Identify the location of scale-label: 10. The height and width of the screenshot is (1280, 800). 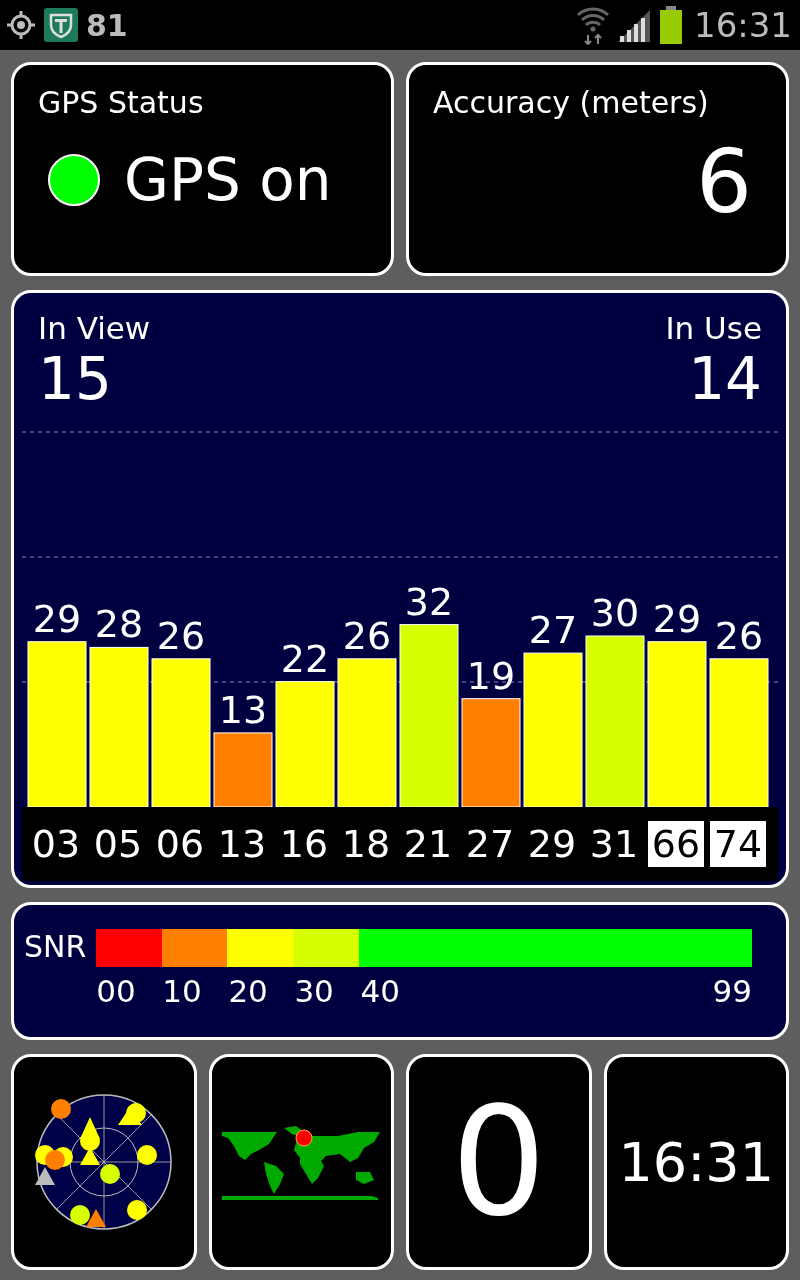
(182, 991).